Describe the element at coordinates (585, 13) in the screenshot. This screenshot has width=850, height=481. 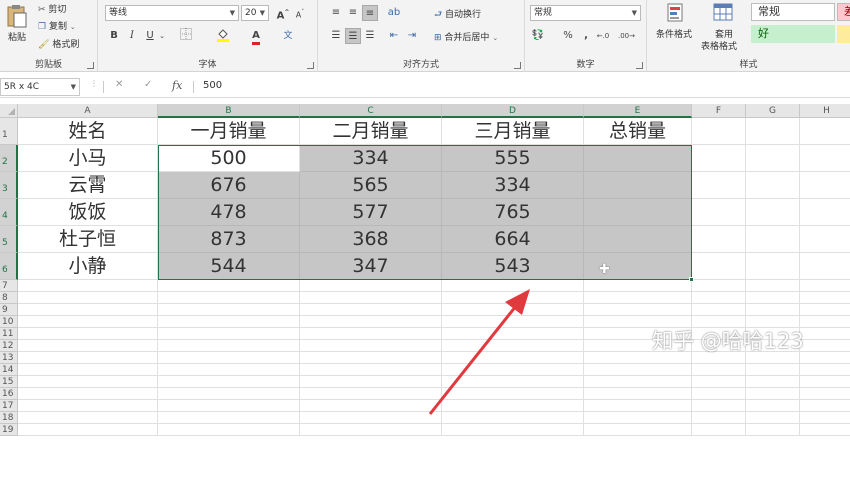
I see `number-format-select: 常规 ▼` at that location.